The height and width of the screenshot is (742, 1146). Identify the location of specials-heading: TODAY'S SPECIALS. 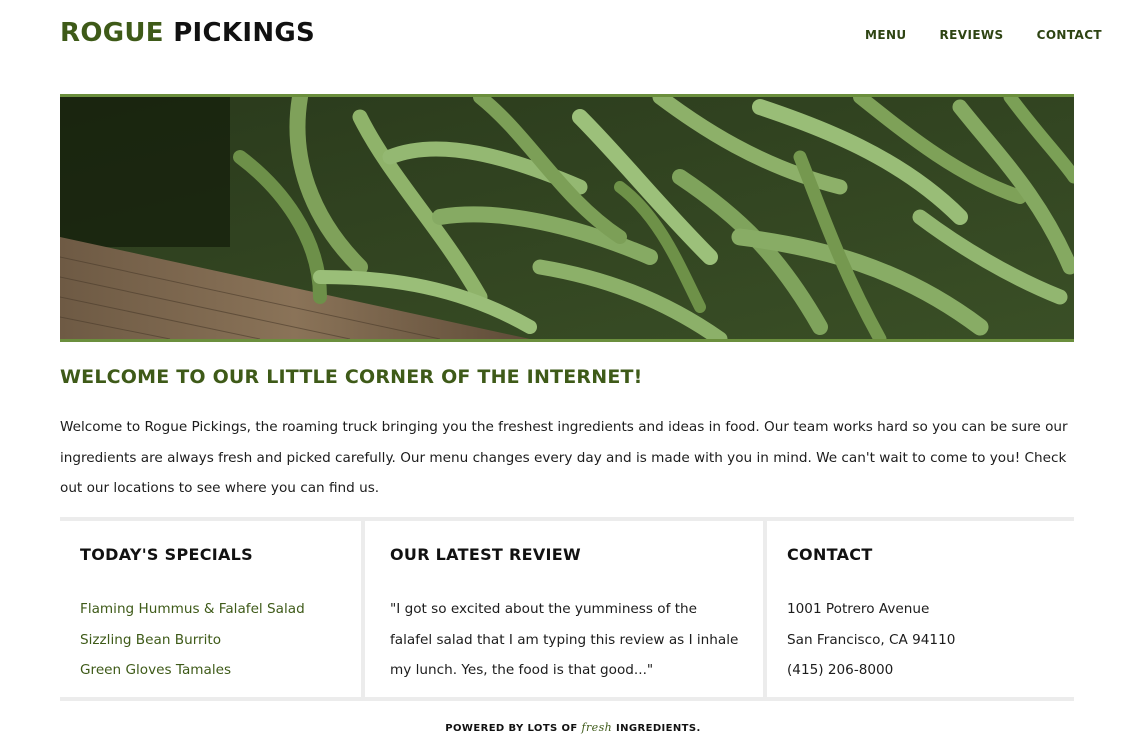
(167, 554).